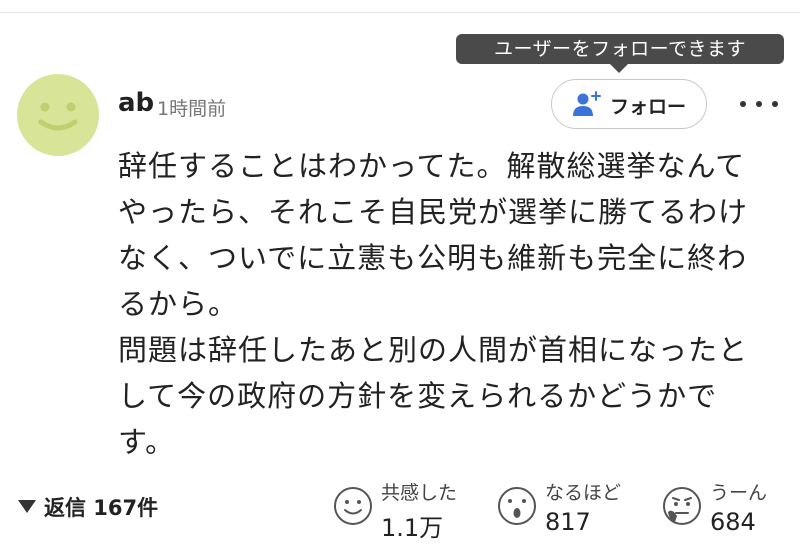  What do you see at coordinates (619, 68) in the screenshot?
I see `tooltip-arrow` at bounding box center [619, 68].